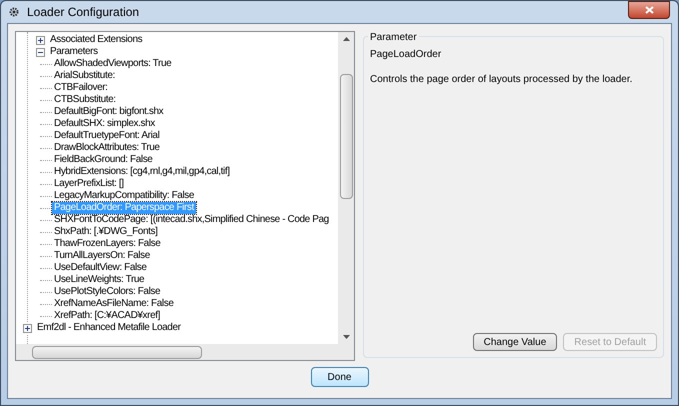  What do you see at coordinates (339, 377) in the screenshot?
I see `done-button: Done` at bounding box center [339, 377].